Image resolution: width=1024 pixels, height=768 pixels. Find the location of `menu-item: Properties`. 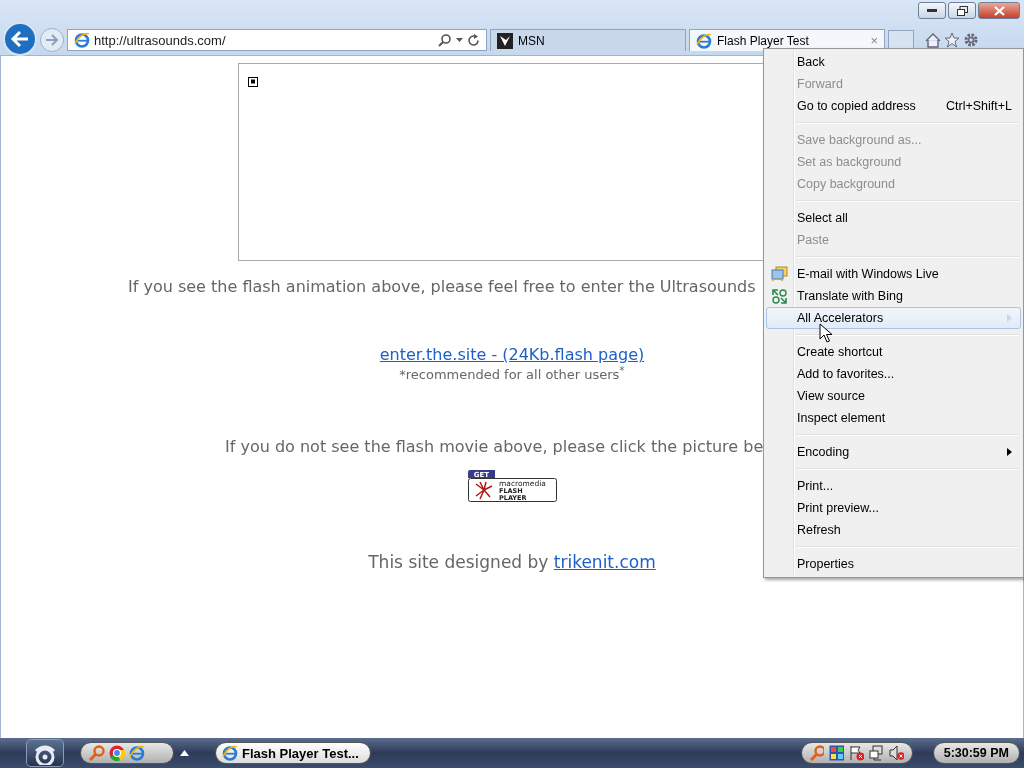

menu-item: Properties is located at coordinates (893, 564).